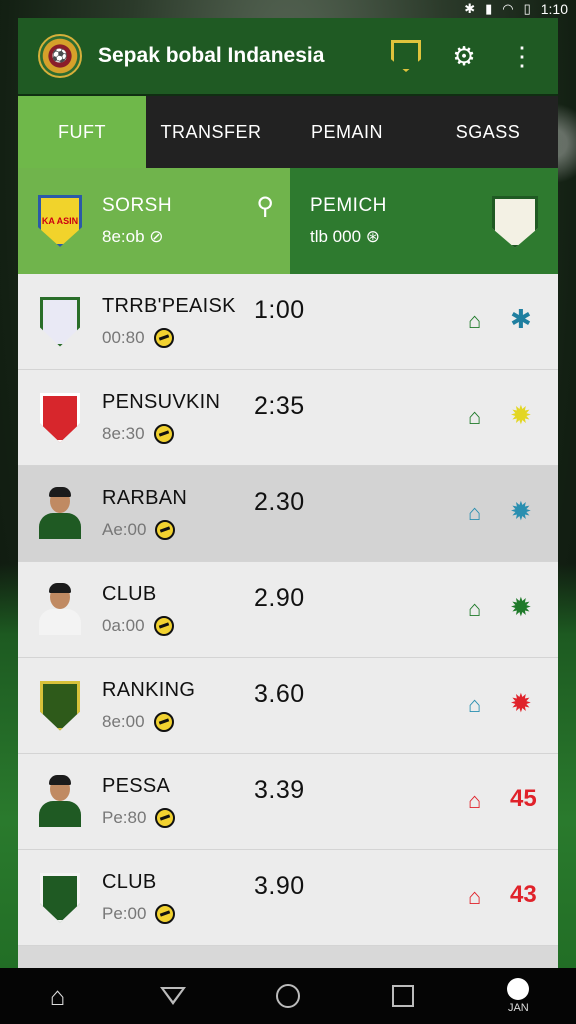  What do you see at coordinates (145, 498) in the screenshot?
I see `row-name: RARBAN` at bounding box center [145, 498].